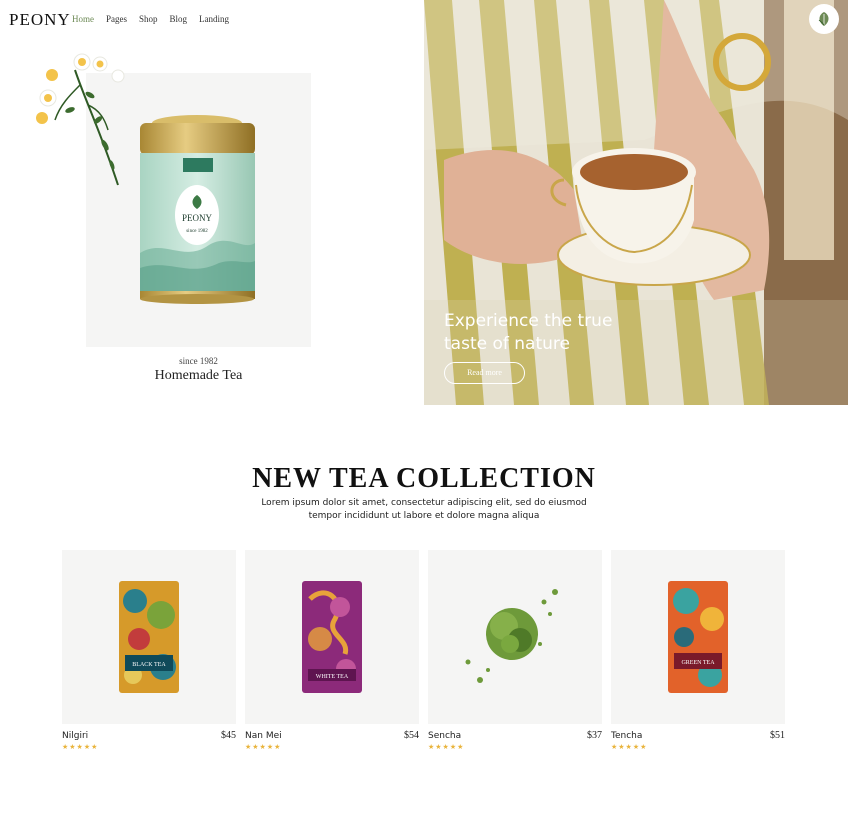 Image resolution: width=848 pixels, height=816 pixels. What do you see at coordinates (777, 735) in the screenshot?
I see `product-price: $51` at bounding box center [777, 735].